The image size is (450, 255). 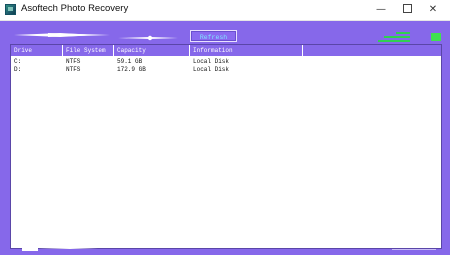 I want to click on bottom-decoration, so click(x=237, y=247).